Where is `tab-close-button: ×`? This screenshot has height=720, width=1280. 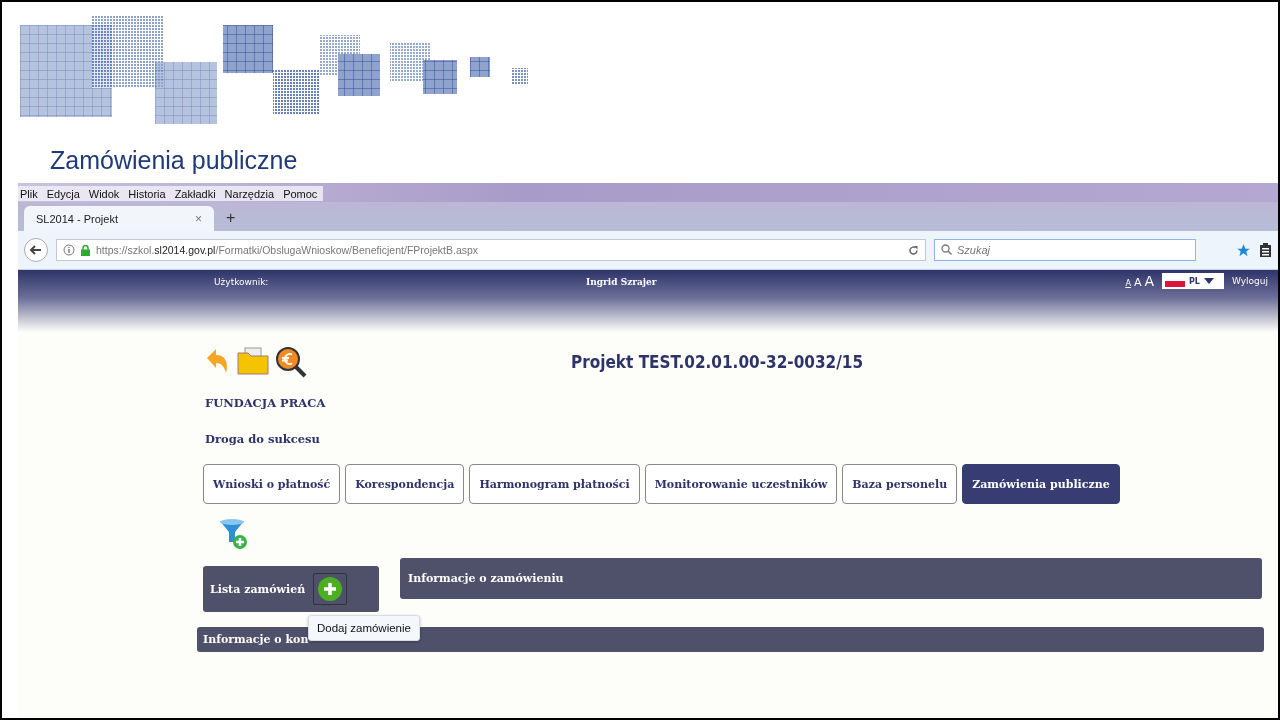
tab-close-button: × is located at coordinates (198, 218).